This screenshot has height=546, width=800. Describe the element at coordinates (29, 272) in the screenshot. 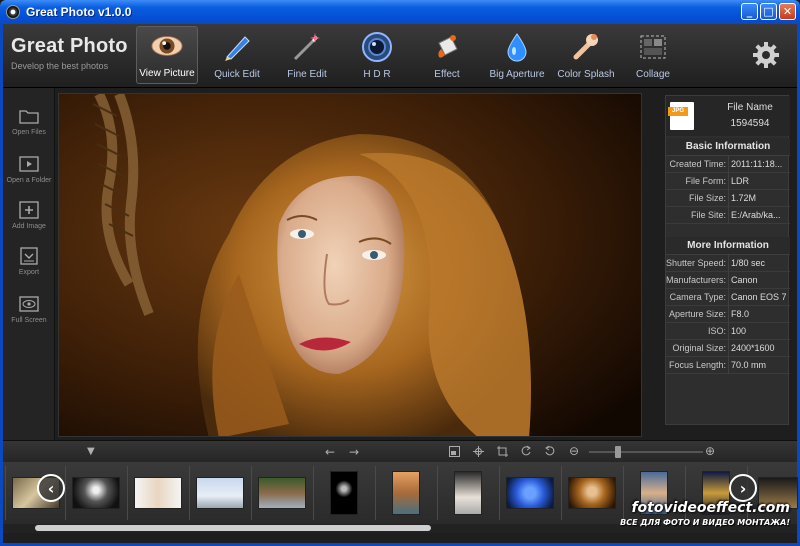

I see `sidebar-item-label: Export` at that location.